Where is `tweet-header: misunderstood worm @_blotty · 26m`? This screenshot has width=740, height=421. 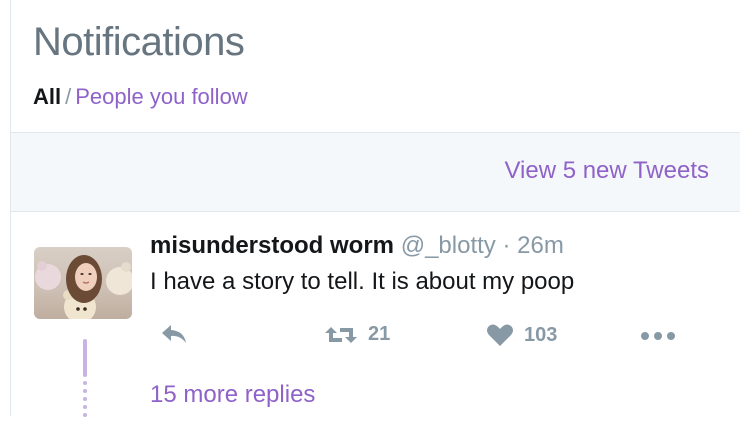 tweet-header: misunderstood worm @_blotty · 26m is located at coordinates (357, 246).